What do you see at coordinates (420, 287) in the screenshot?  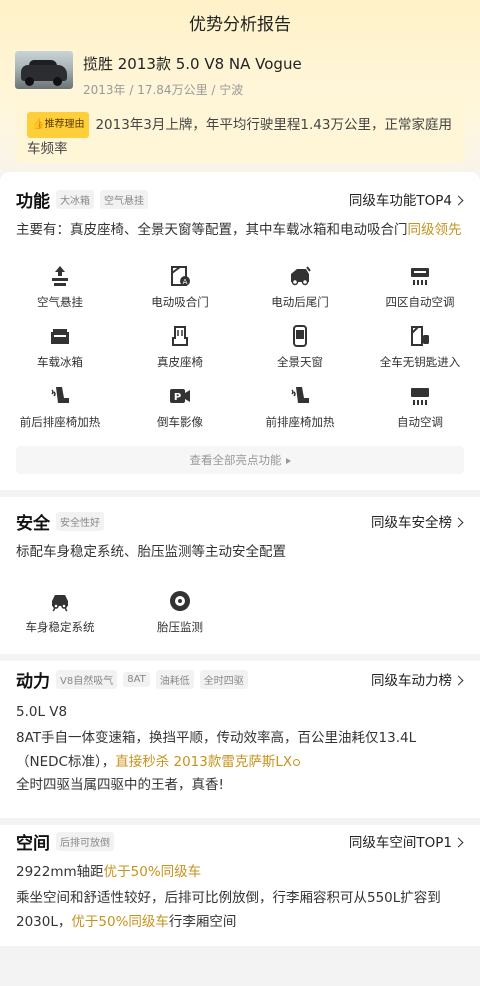 I see `feature-item: 四区自动空调` at bounding box center [420, 287].